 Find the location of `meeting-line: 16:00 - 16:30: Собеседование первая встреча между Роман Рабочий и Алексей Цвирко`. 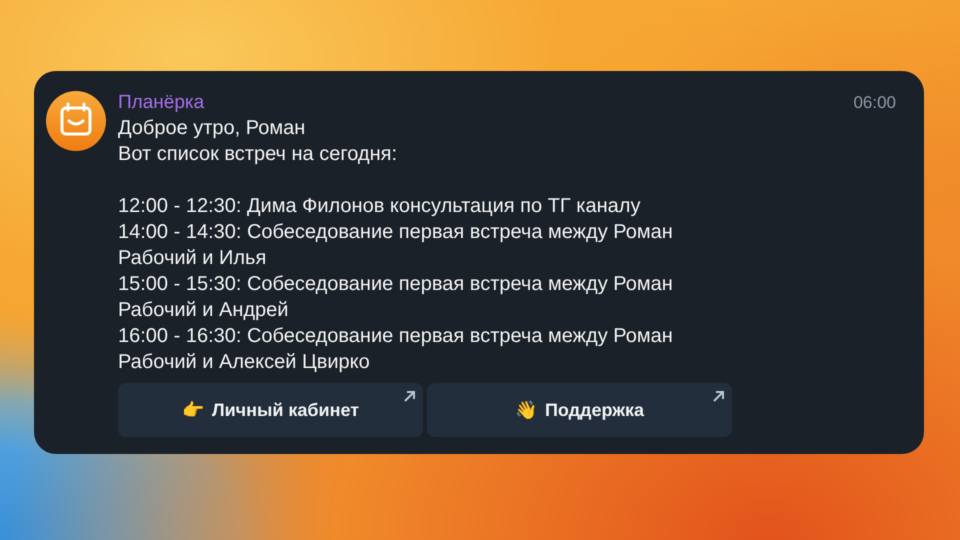

meeting-line: 16:00 - 16:30: Собеседование первая встреча между Роман Рабочий и Алексей Цвирко is located at coordinates (396, 349).